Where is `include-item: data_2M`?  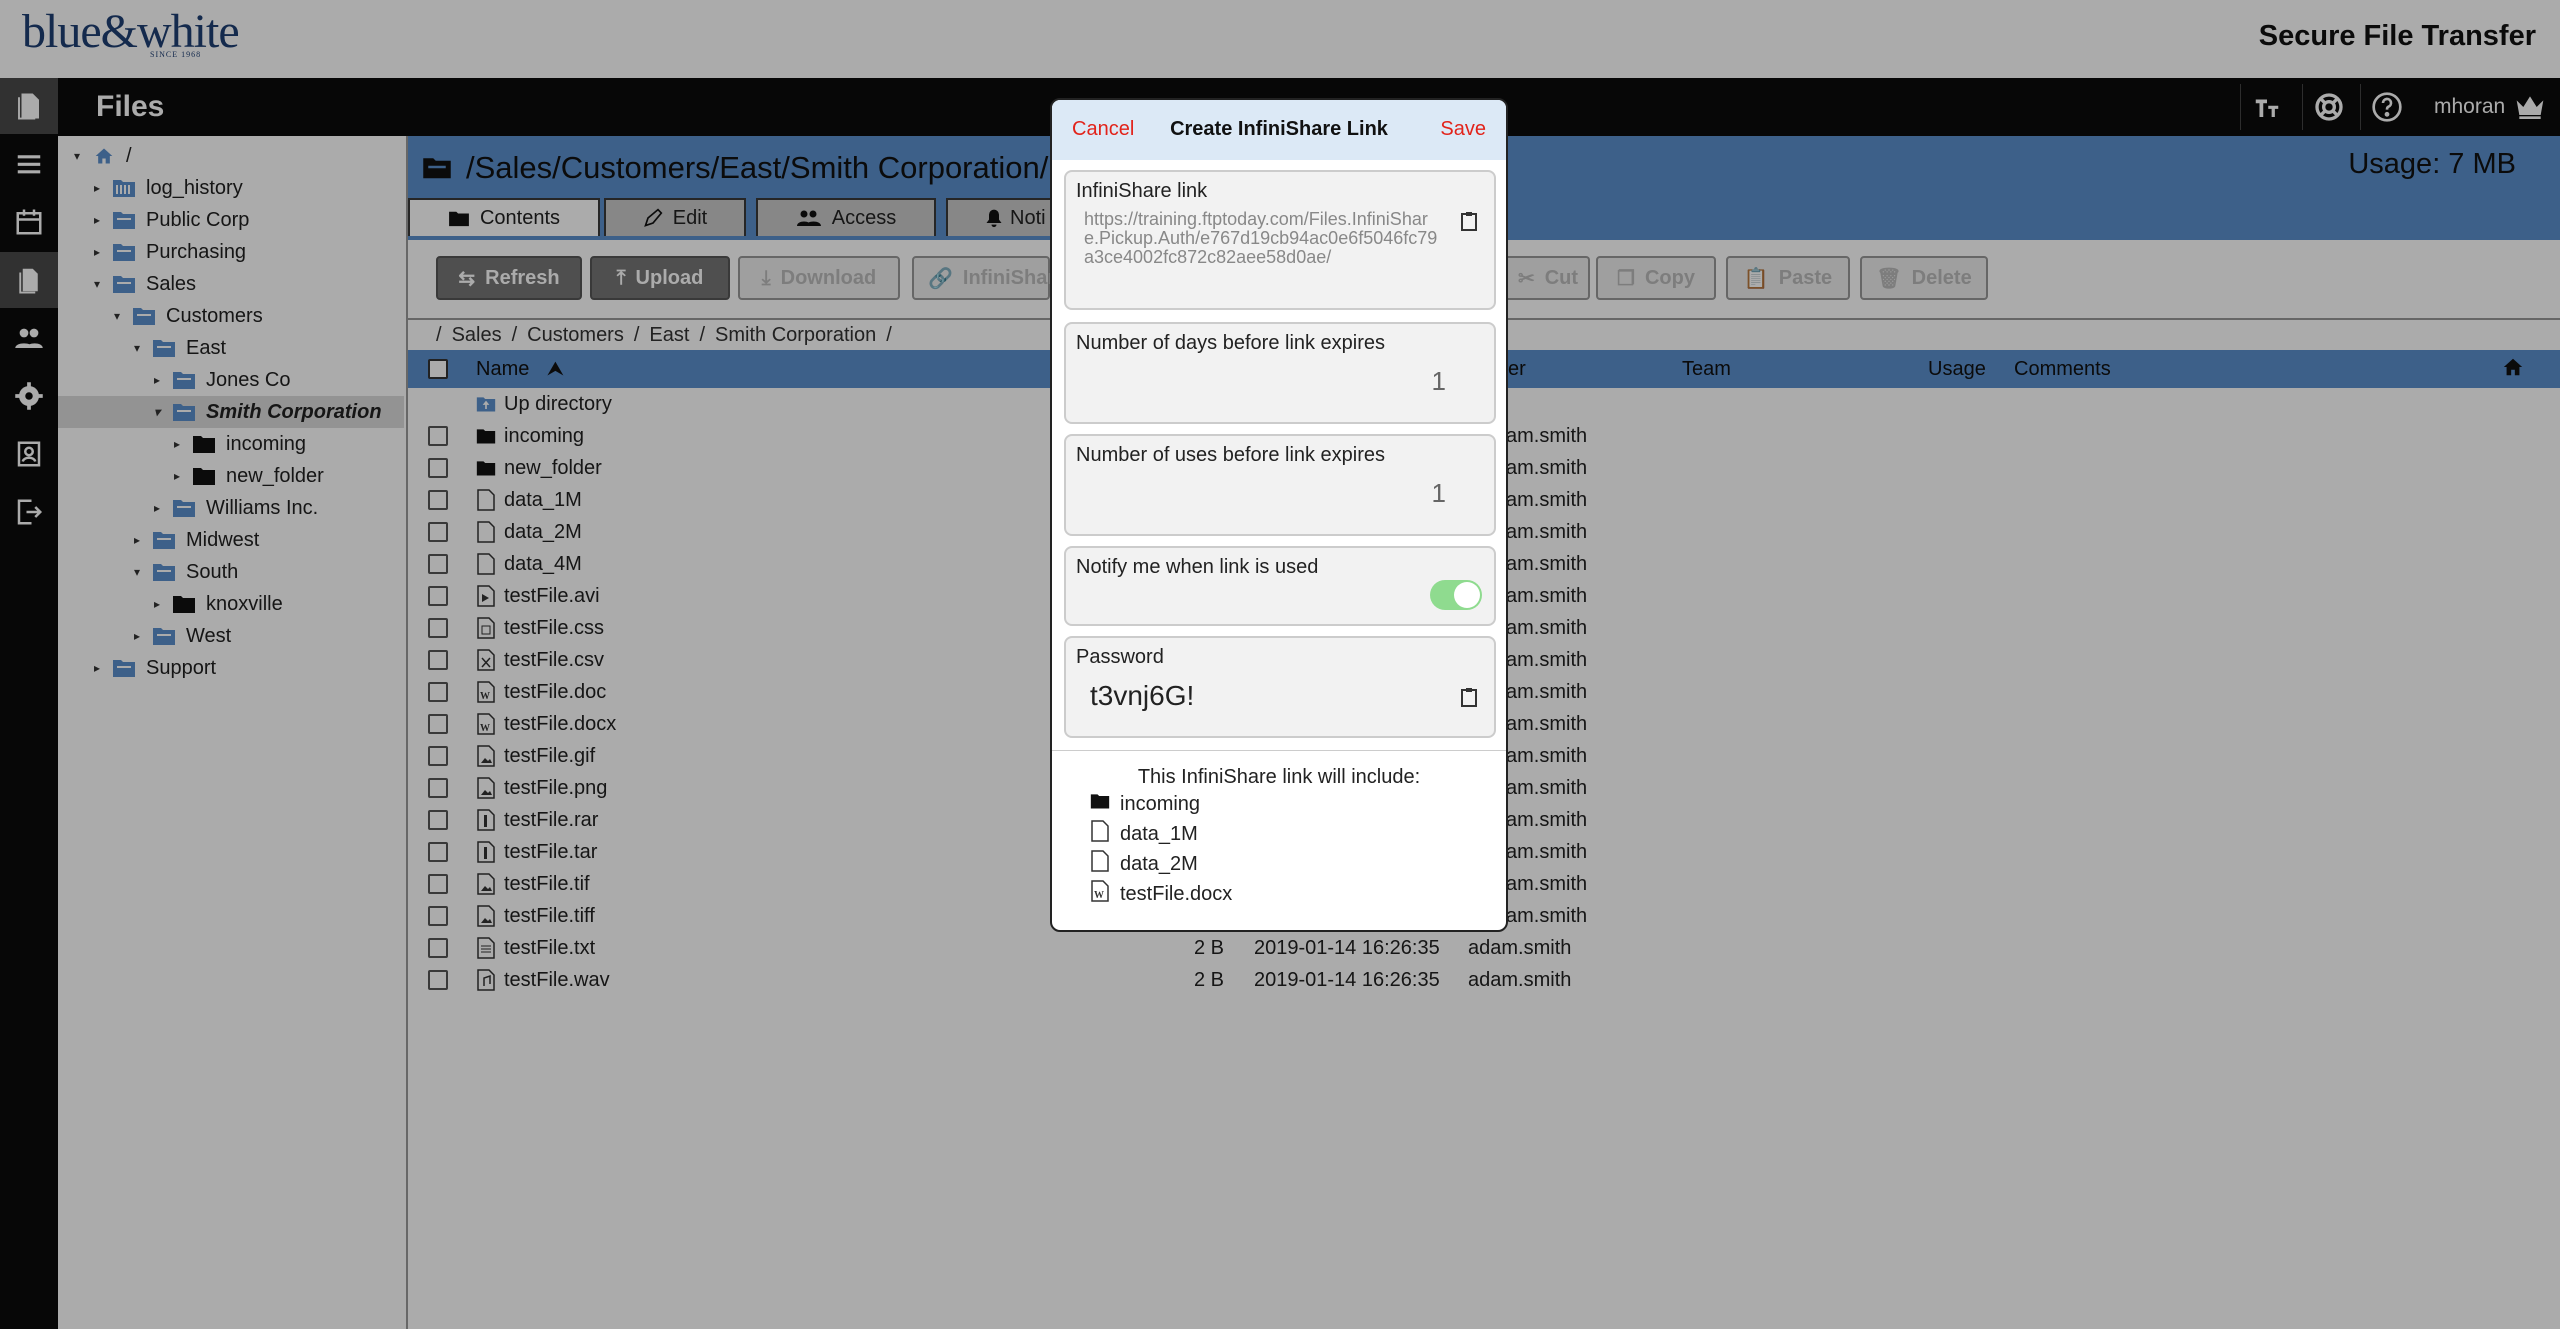 include-item: data_2M is located at coordinates (1144, 864).